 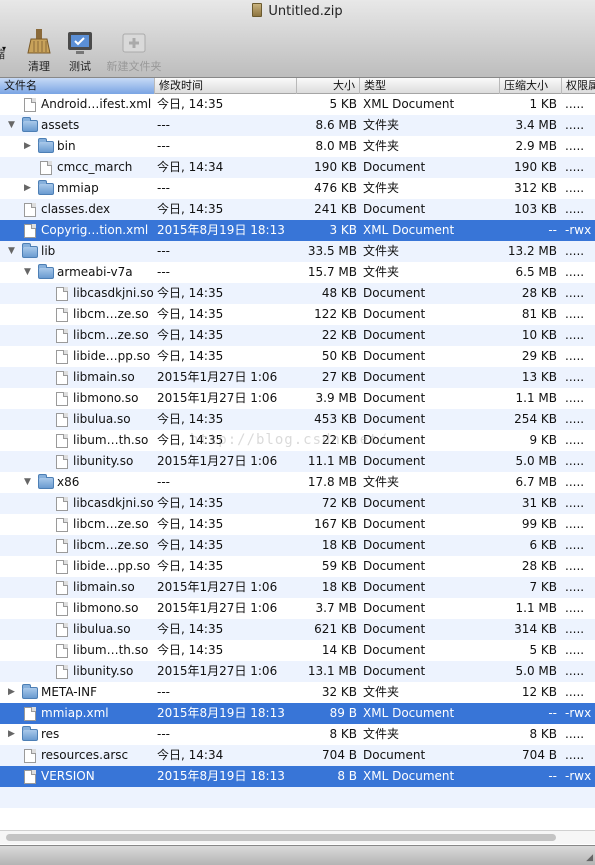 What do you see at coordinates (343, 230) in the screenshot?
I see `row-size: 3 KB` at bounding box center [343, 230].